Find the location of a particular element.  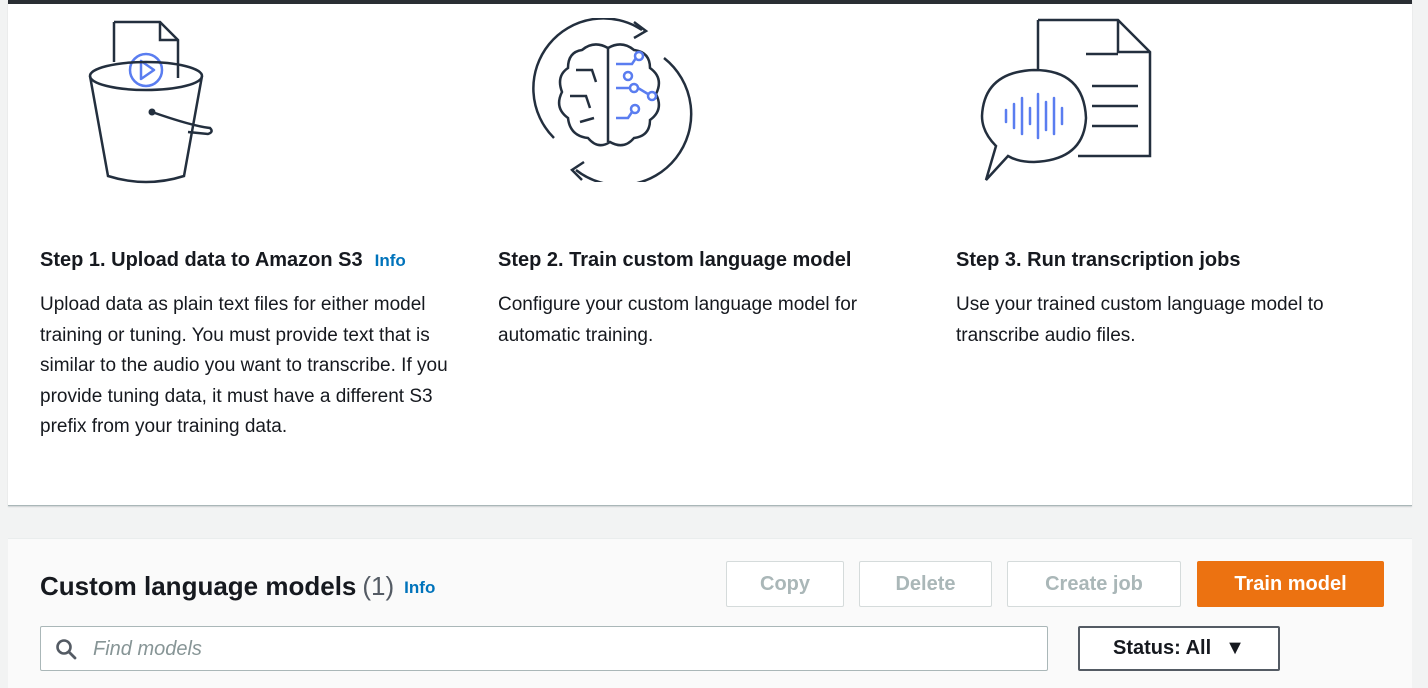

step-title: Step 1. Upload data to Amazon S3 Info is located at coordinates (223, 260).